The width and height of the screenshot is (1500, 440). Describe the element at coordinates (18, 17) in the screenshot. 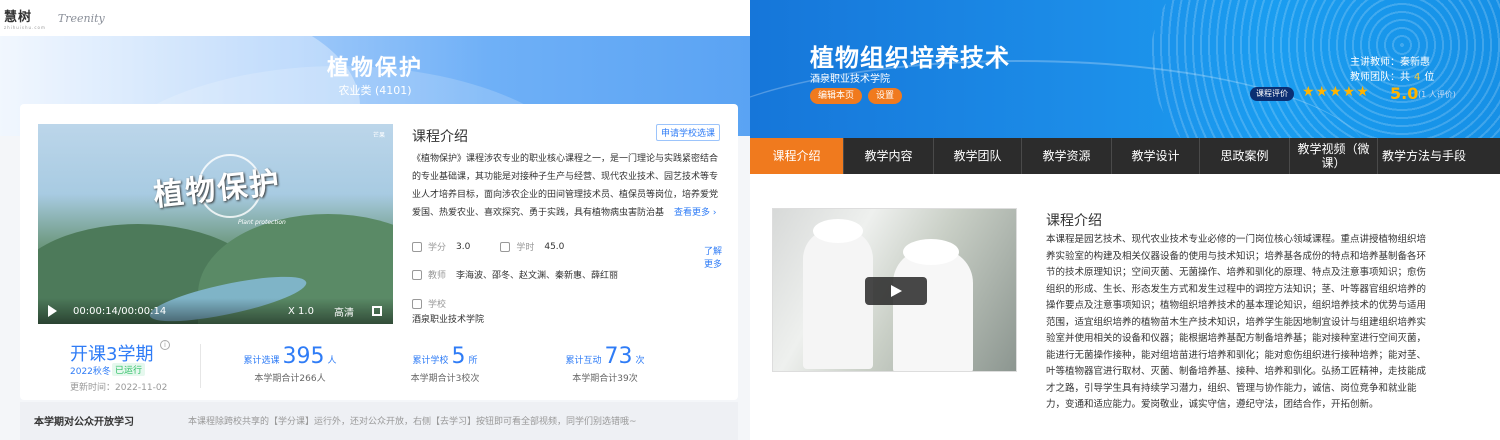

I see `logo-text: 慧树` at that location.